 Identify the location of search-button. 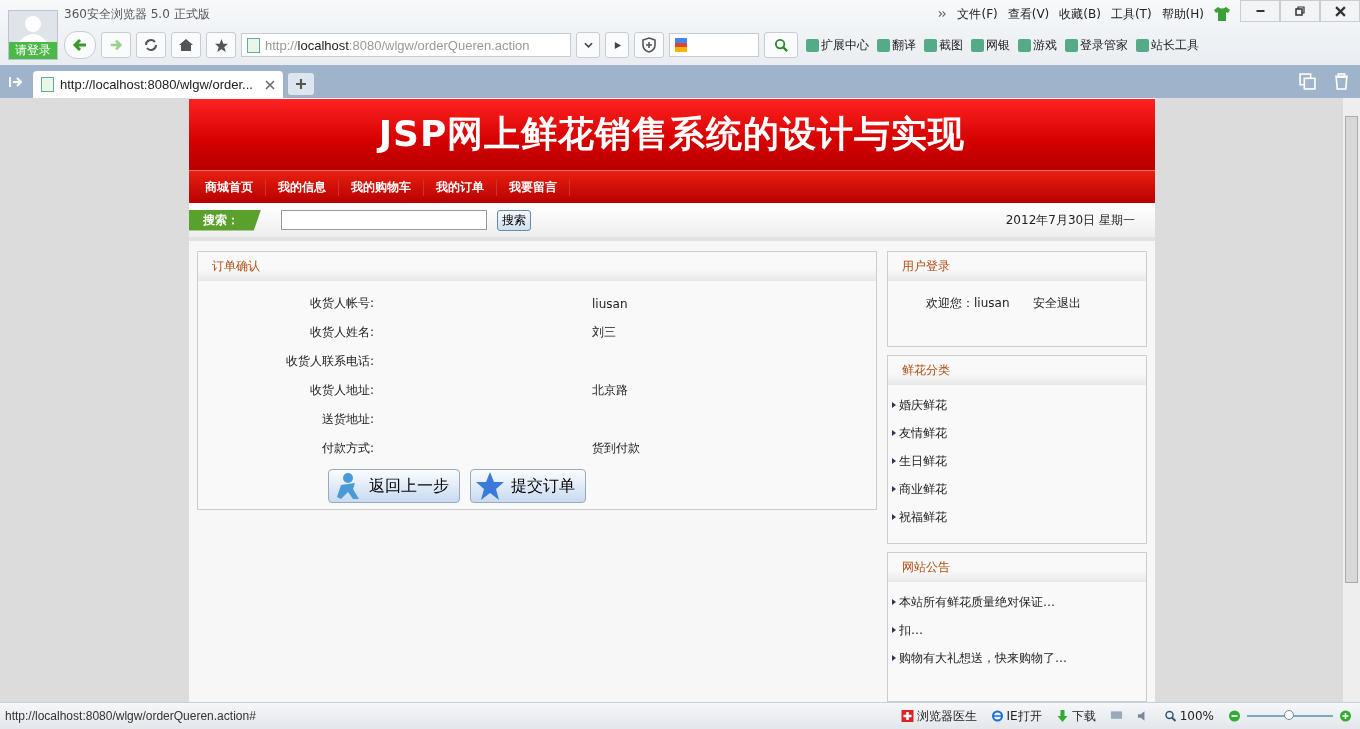
(781, 45).